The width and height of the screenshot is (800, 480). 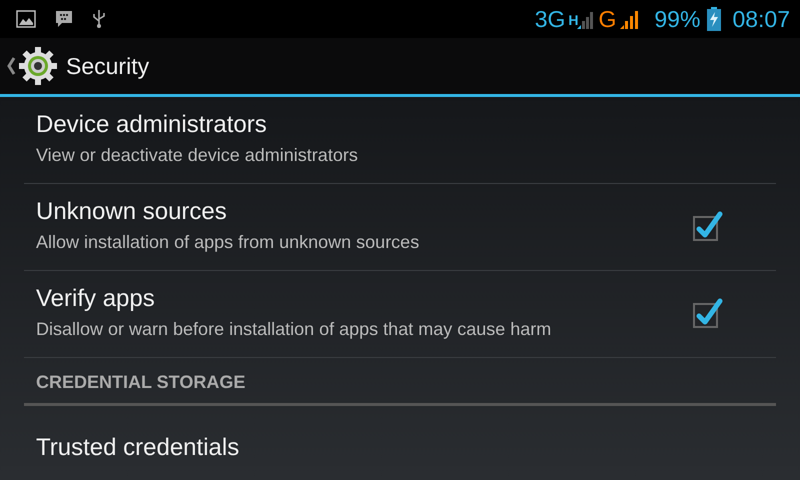 What do you see at coordinates (64, 19) in the screenshot?
I see `chat-icon` at bounding box center [64, 19].